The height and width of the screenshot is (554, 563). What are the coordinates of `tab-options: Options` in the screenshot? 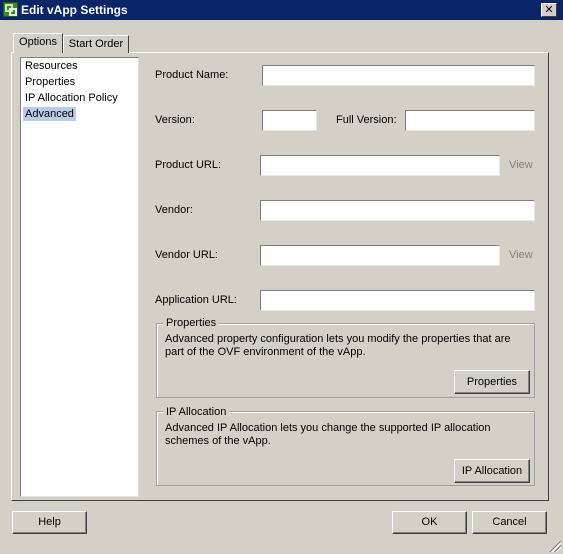 It's located at (38, 43).